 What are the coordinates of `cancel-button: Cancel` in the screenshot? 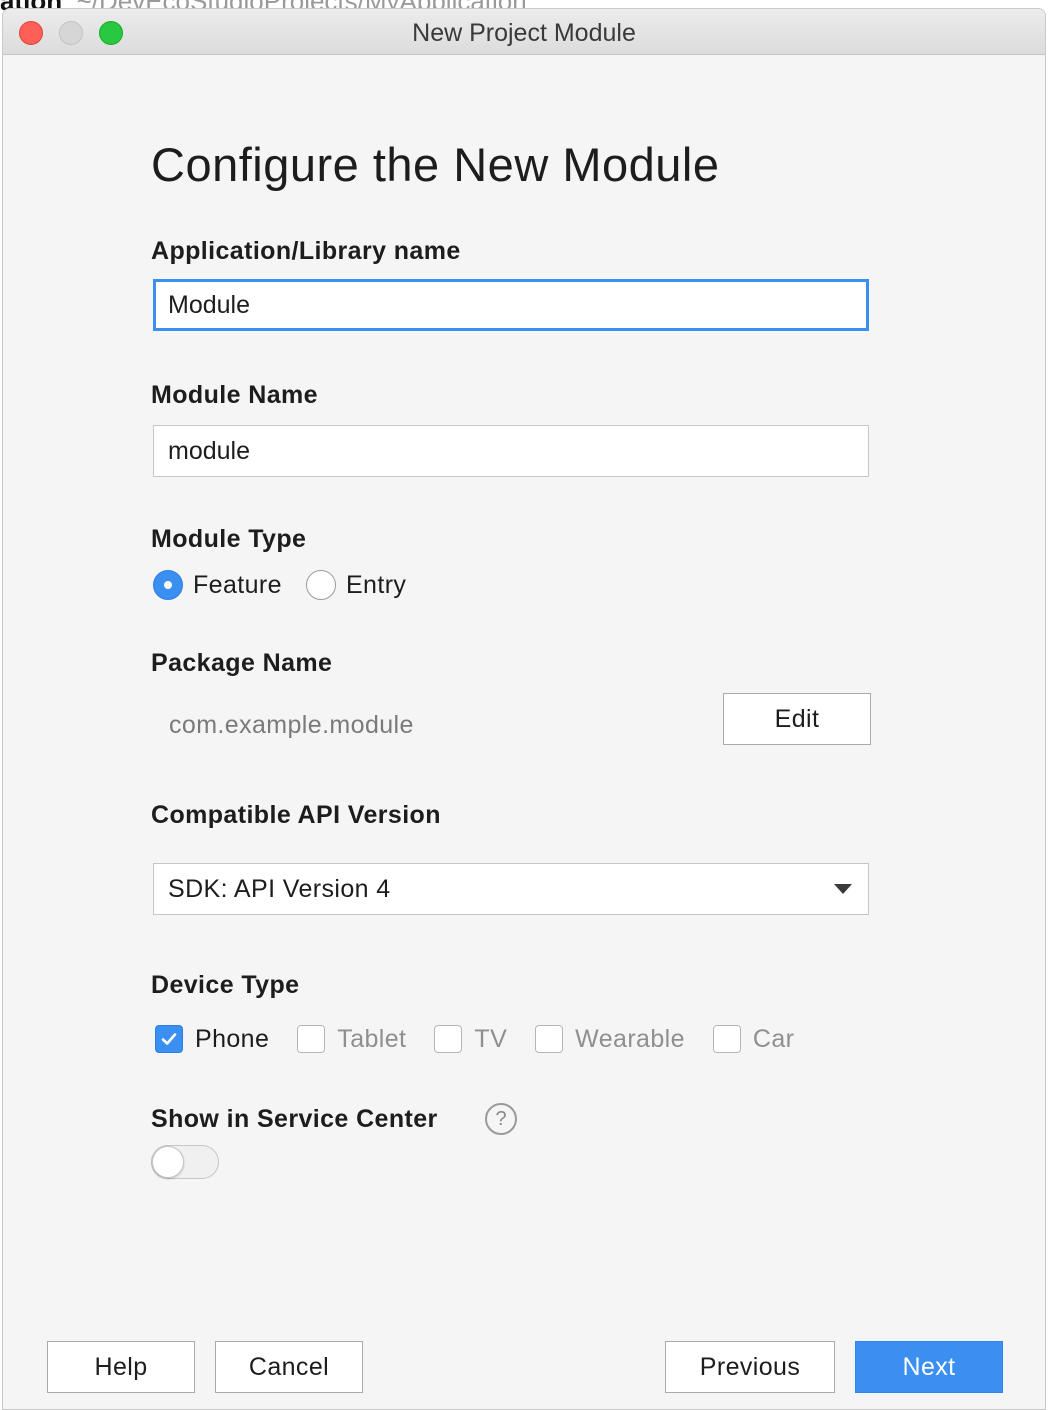 It's located at (289, 1367).